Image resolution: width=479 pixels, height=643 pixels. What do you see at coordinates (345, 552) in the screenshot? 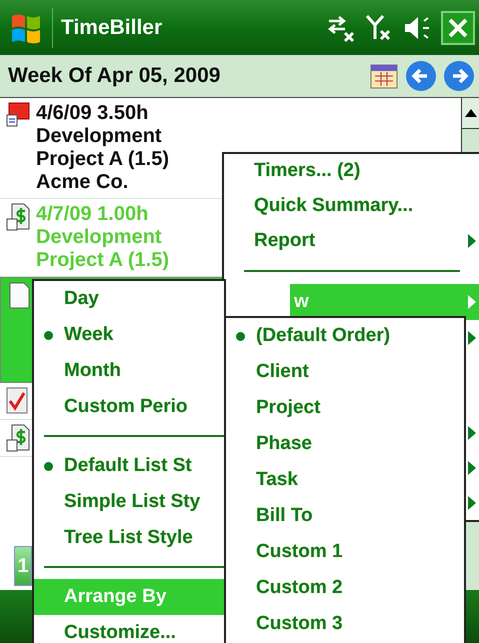
I see `menu-item: Custom 1` at bounding box center [345, 552].